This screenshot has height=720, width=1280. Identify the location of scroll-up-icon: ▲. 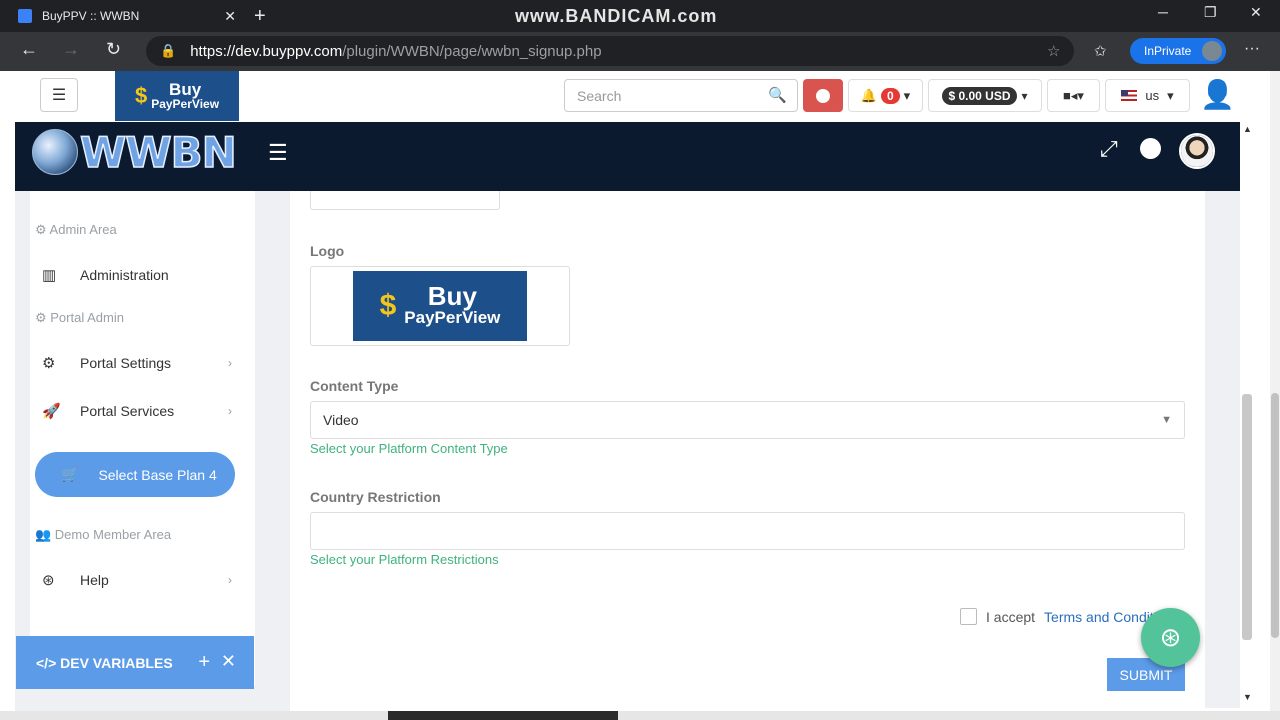
(1247, 129).